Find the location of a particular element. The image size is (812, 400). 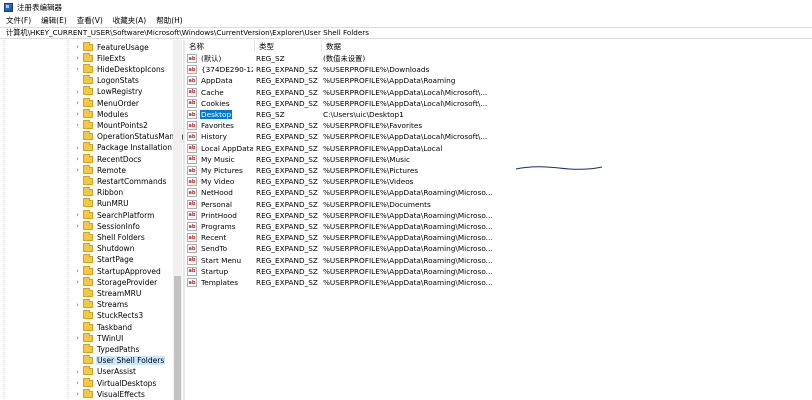

tree-item: StartPage is located at coordinates (104, 259).